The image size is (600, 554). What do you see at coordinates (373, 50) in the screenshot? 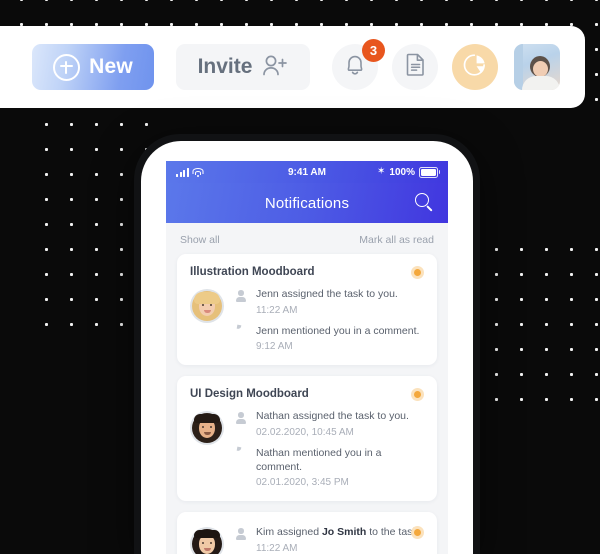
I see `notification-badge: 3` at bounding box center [373, 50].